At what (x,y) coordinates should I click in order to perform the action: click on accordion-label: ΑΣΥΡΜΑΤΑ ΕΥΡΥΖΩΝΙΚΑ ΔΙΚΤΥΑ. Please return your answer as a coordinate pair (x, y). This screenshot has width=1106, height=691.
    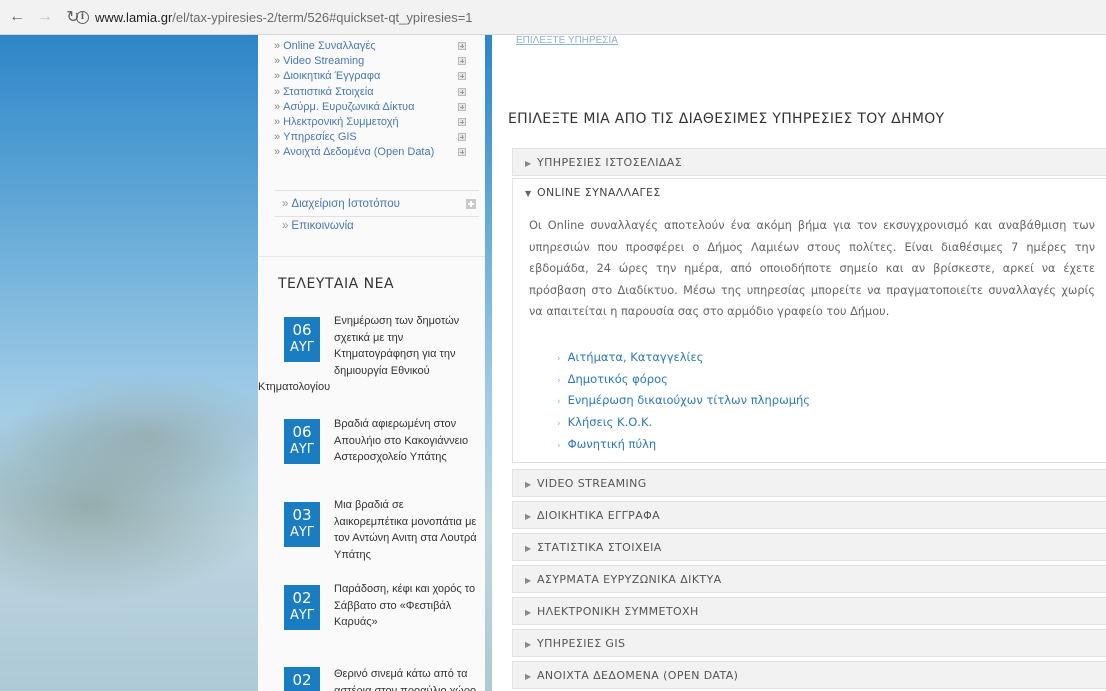
    Looking at the image, I should click on (629, 579).